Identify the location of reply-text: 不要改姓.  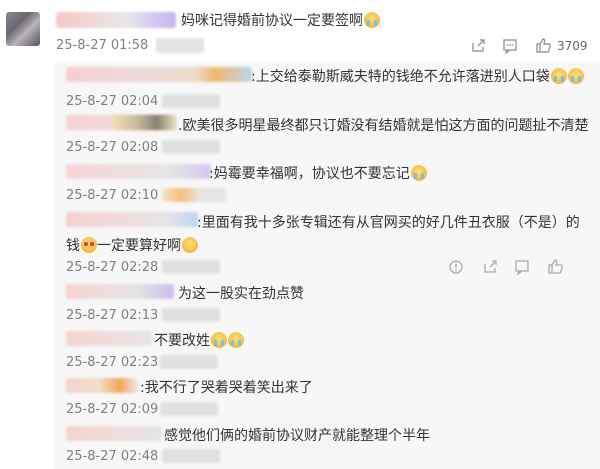
(199, 340).